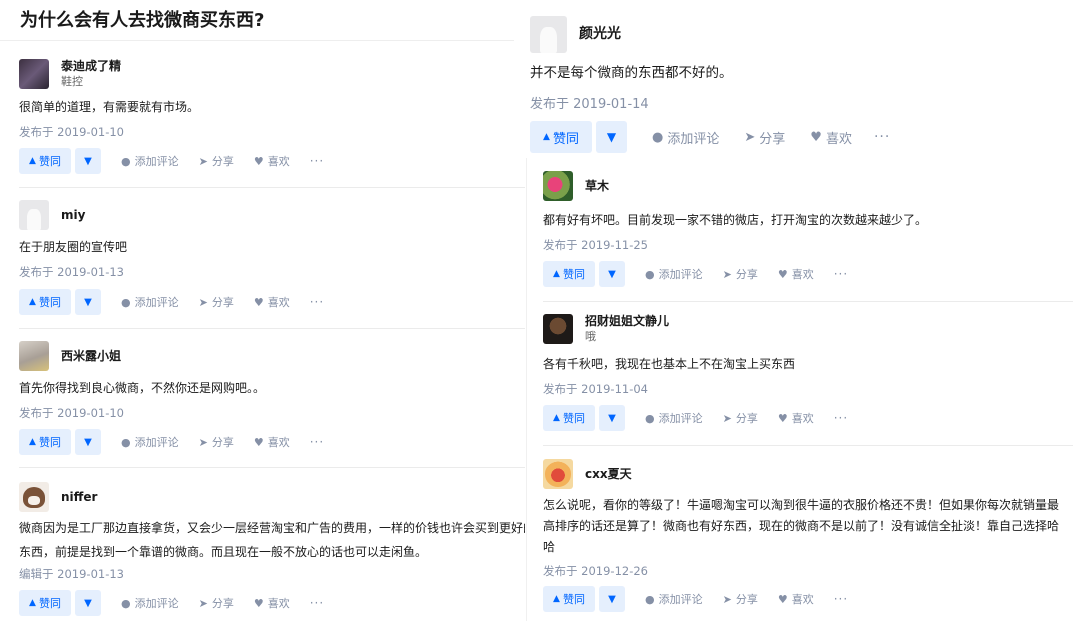 This screenshot has width=1080, height=621. I want to click on comment-label: 添加评论, so click(156, 302).